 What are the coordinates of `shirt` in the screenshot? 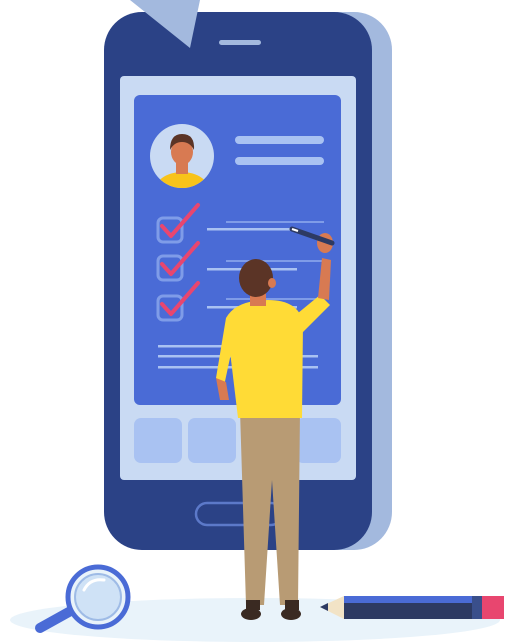 It's located at (264, 359).